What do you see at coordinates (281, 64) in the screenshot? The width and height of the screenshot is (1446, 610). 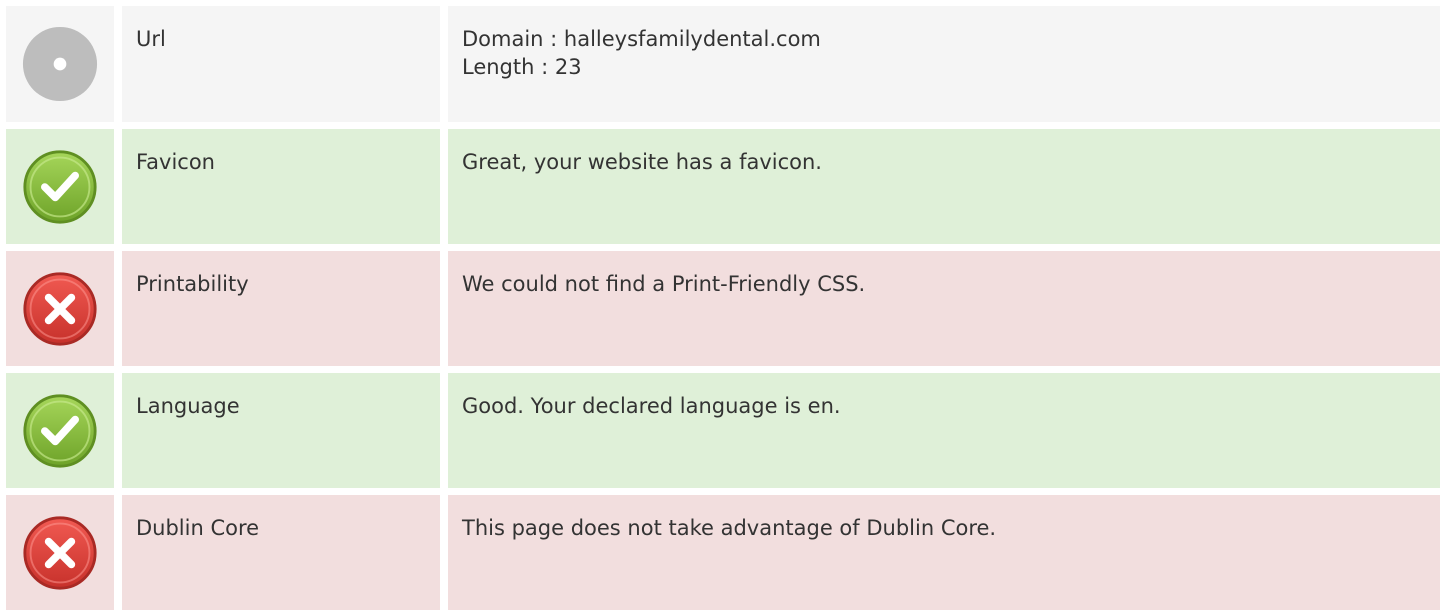 I see `row-label-cell: Url` at bounding box center [281, 64].